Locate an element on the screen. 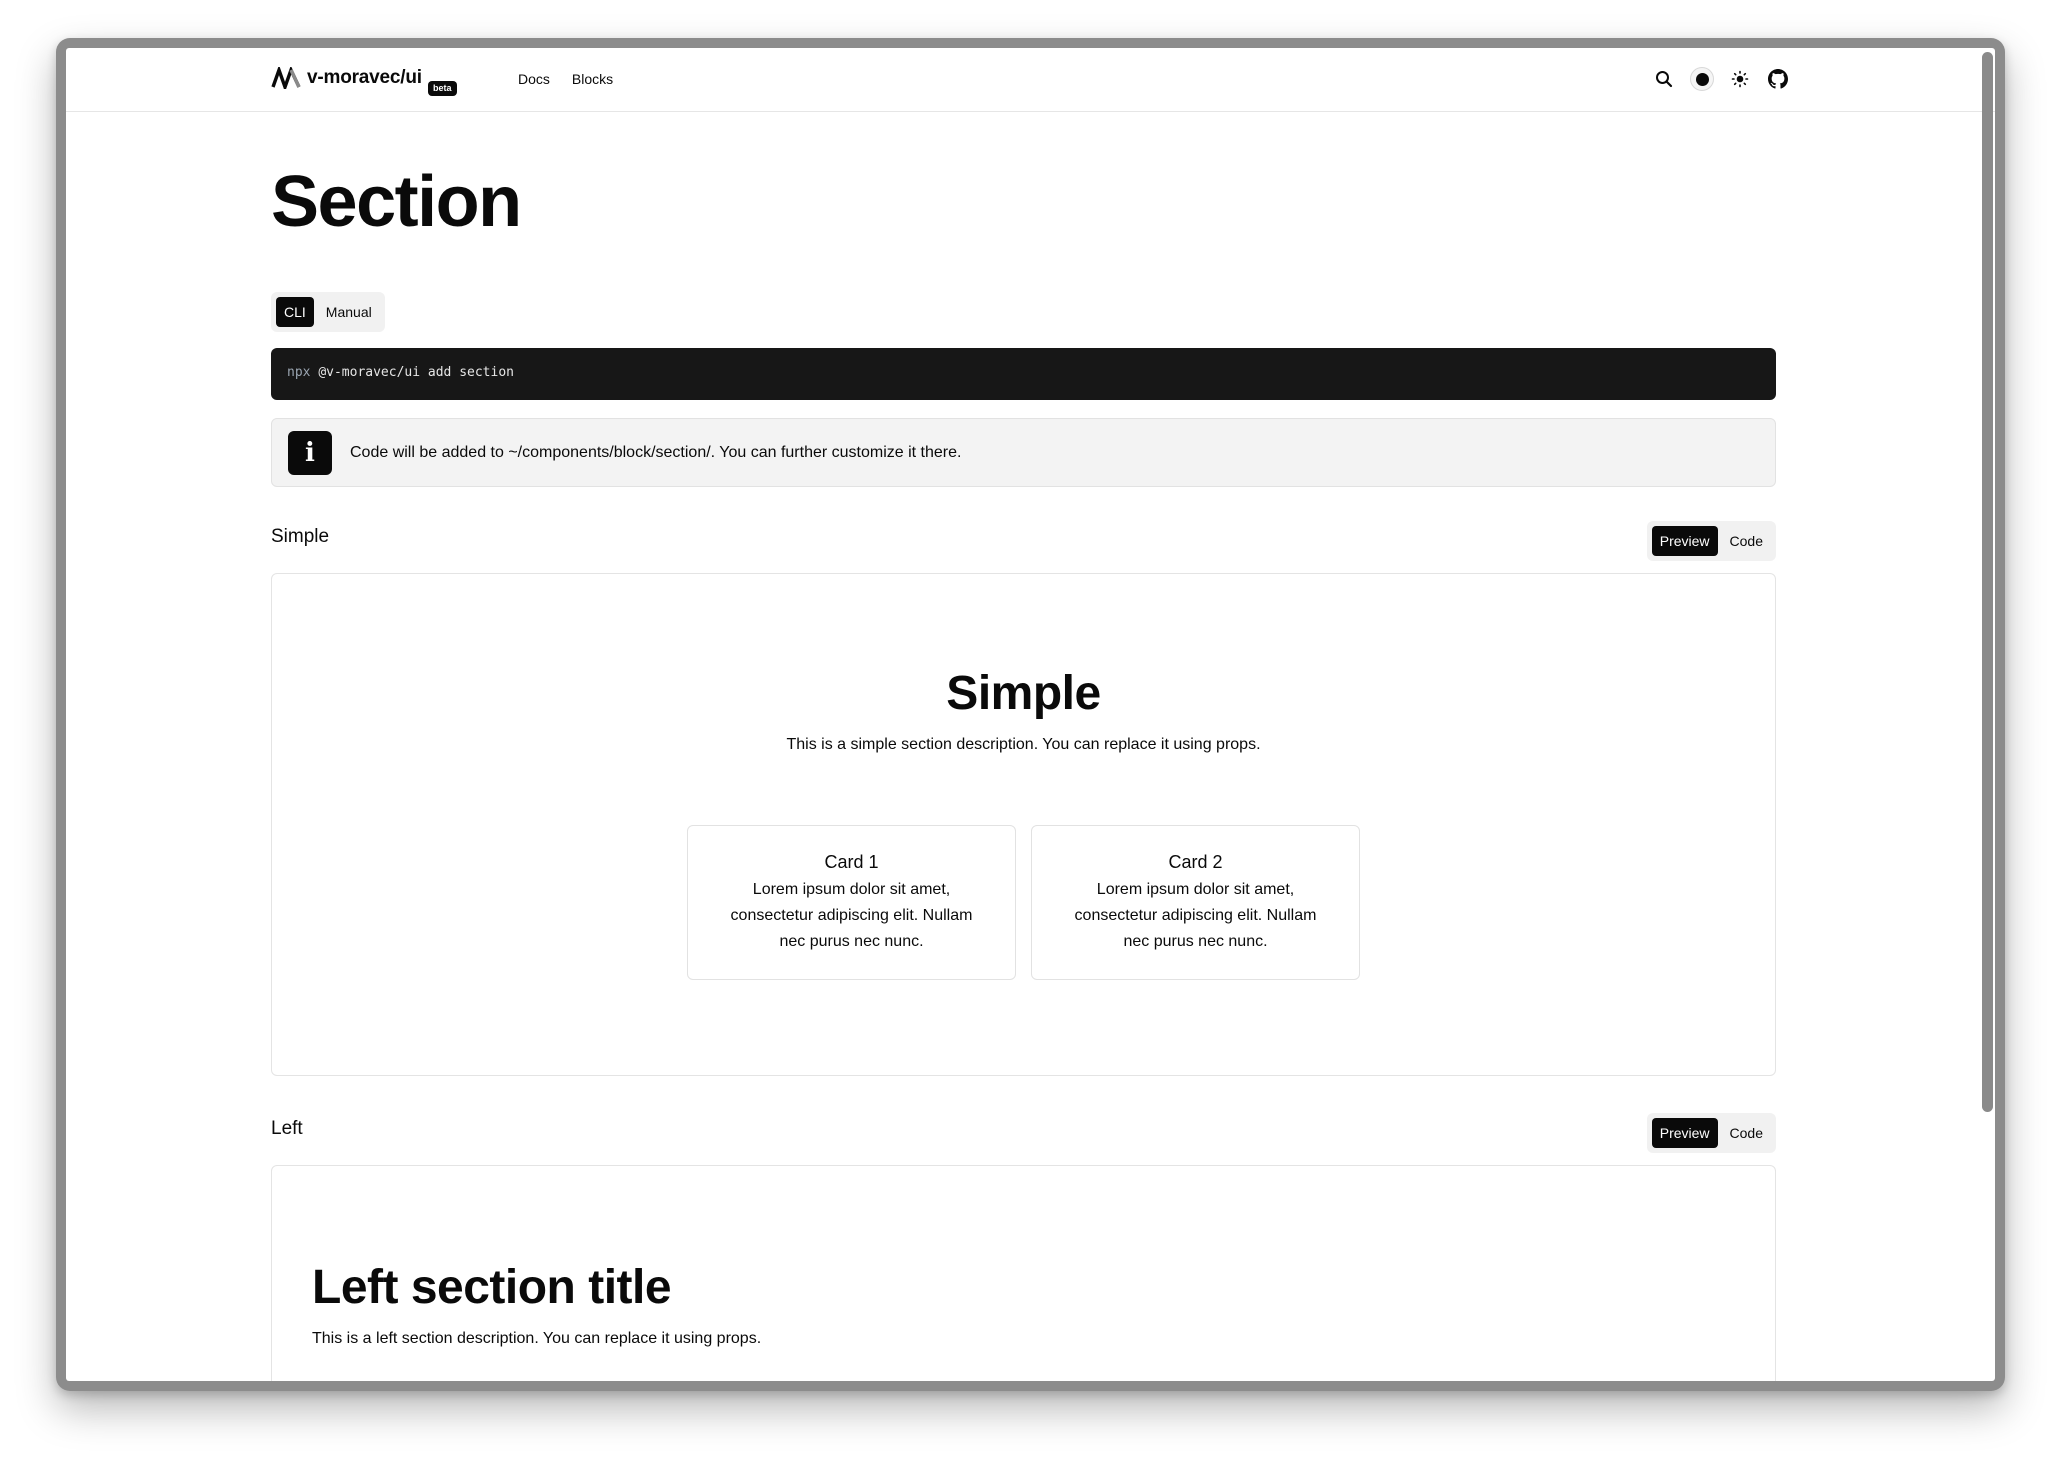 This screenshot has height=1465, width=2061. install-tabs: CLI Manual is located at coordinates (328, 312).